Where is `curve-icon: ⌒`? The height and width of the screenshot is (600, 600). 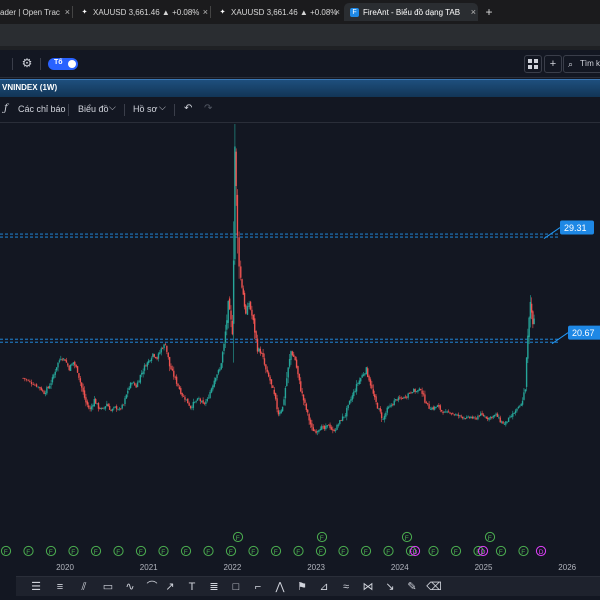 curve-icon: ⌒ is located at coordinates (152, 587).